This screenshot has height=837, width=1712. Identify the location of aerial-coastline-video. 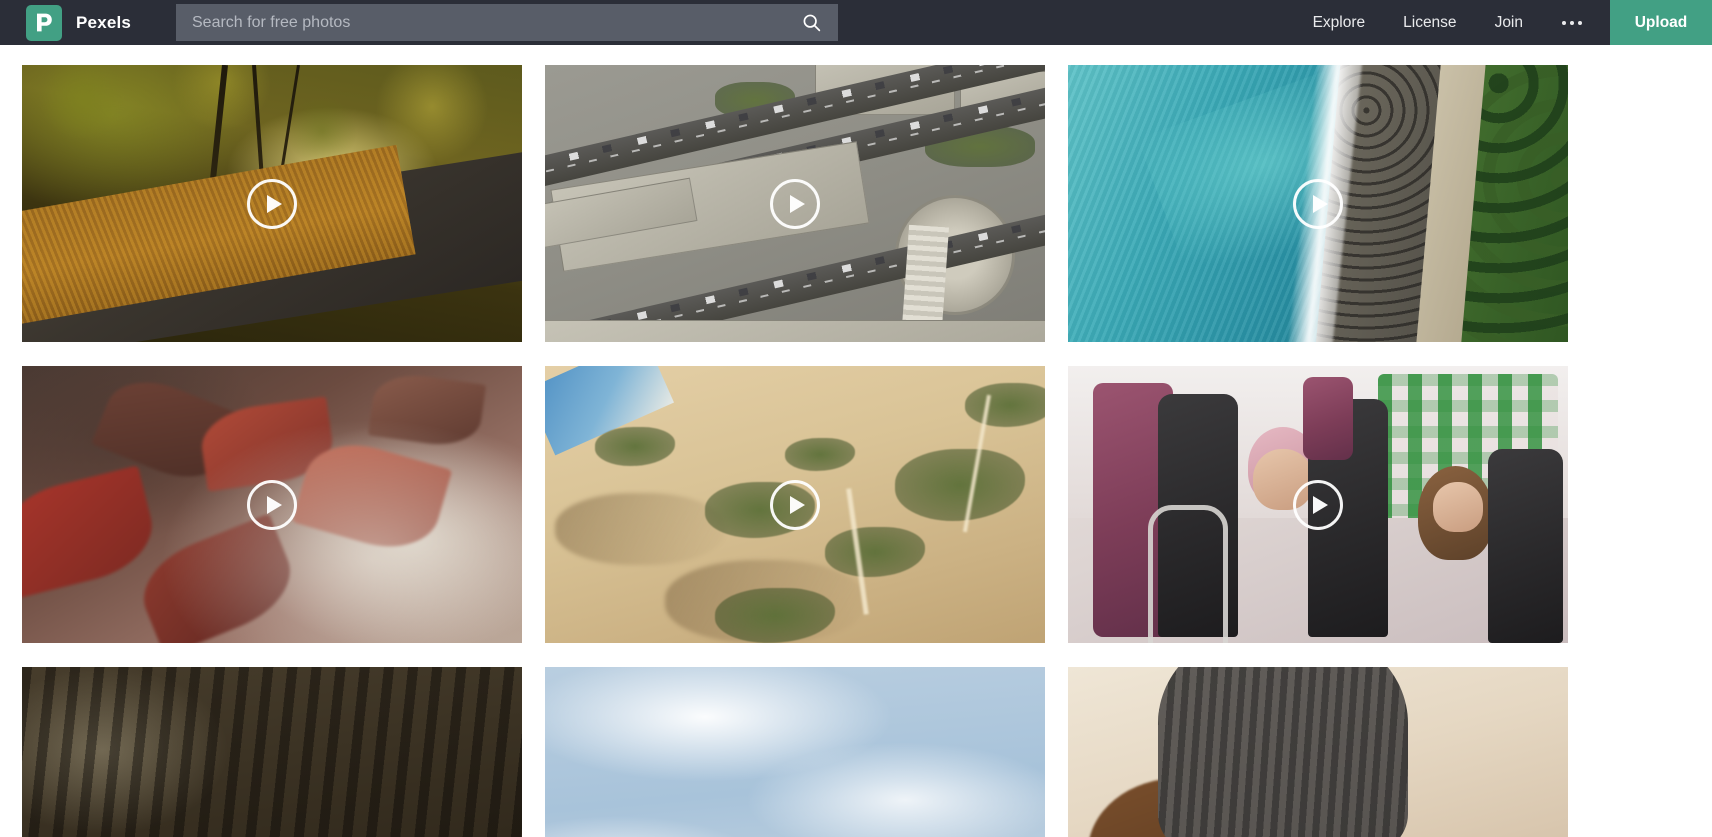
(1318, 203).